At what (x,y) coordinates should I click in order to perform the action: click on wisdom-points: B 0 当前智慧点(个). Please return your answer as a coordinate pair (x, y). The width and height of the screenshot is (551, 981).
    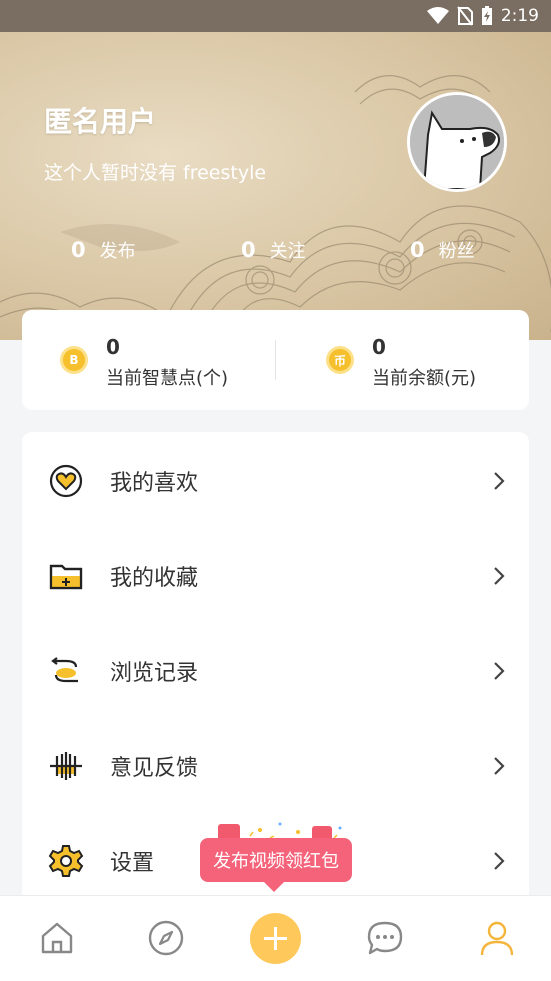
    Looking at the image, I should click on (144, 360).